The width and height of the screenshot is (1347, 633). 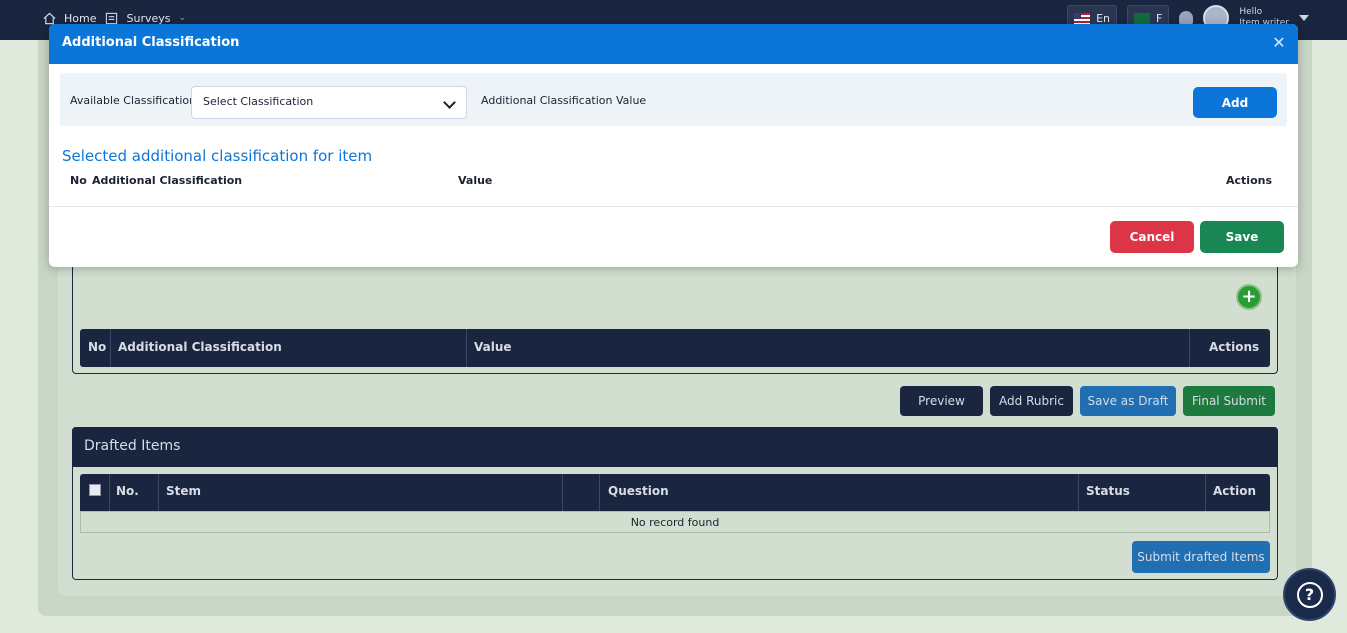 I want to click on modal-title: Additional Classification, so click(x=151, y=42).